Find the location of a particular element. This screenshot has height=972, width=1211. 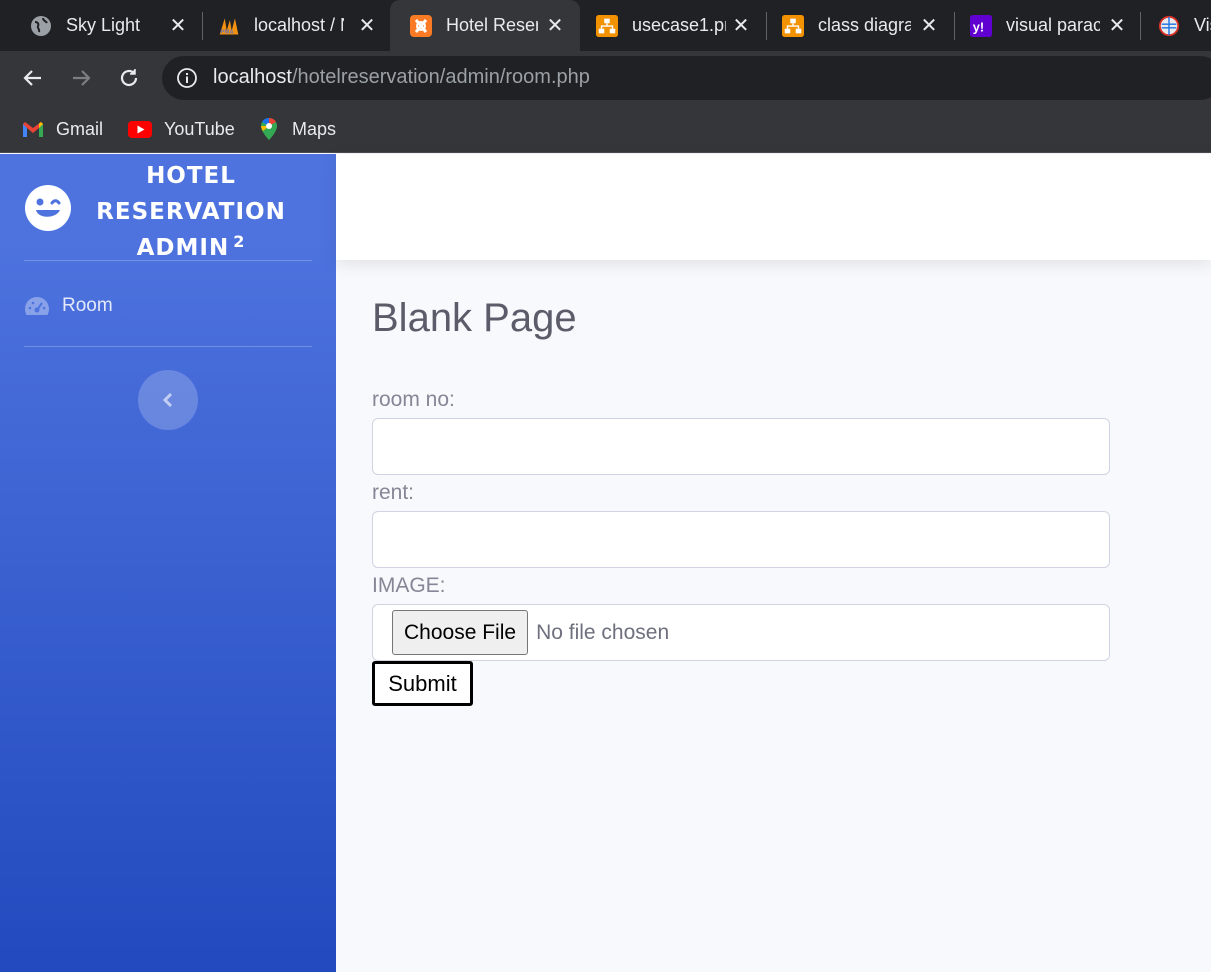

back-arrow-icon is located at coordinates (32, 78).